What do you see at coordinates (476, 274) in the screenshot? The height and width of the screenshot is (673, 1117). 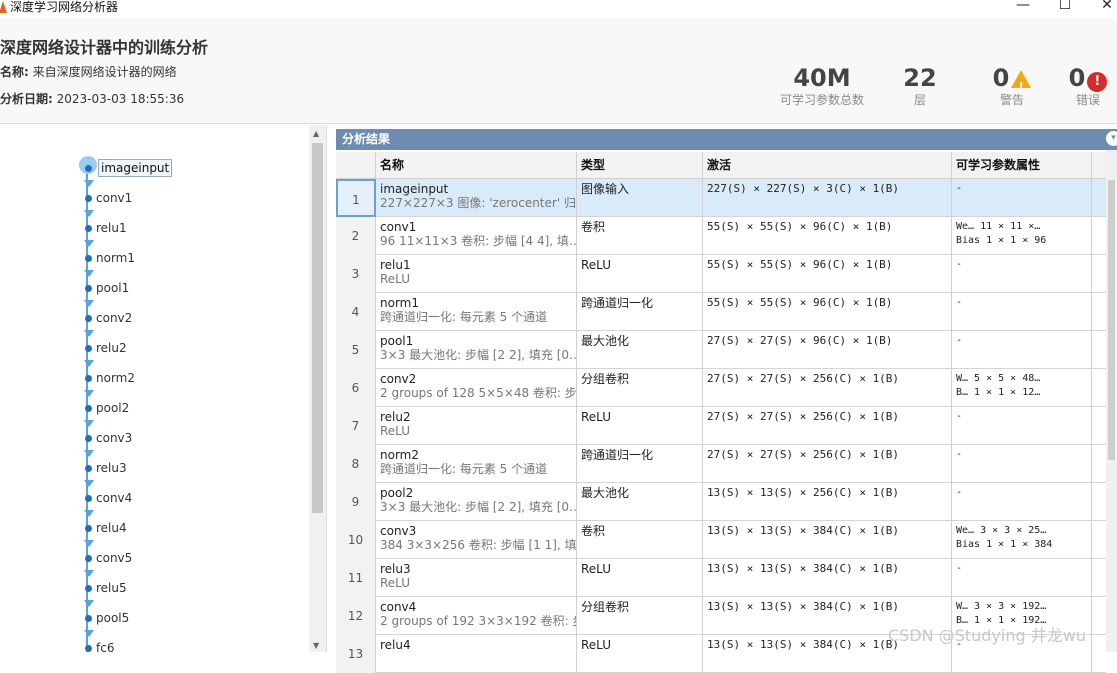 I see `layer-name-cell: relu1 ReLU` at bounding box center [476, 274].